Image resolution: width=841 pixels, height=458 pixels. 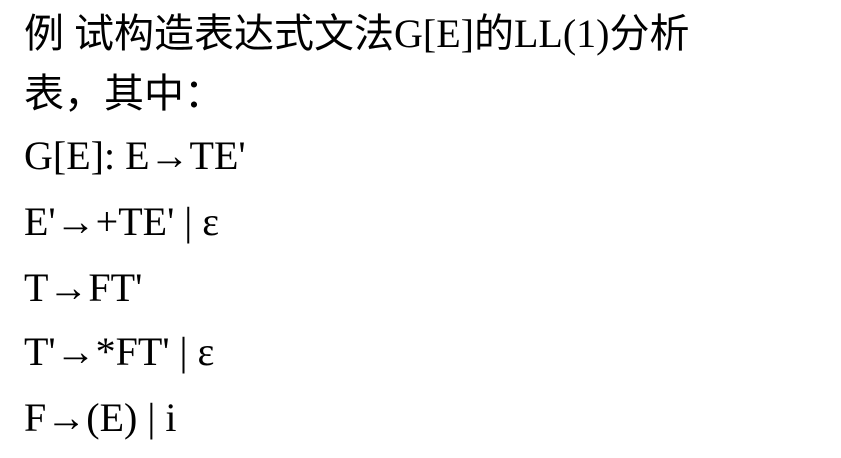 I want to click on production-f: F→(E) | i, so click(x=100, y=417).